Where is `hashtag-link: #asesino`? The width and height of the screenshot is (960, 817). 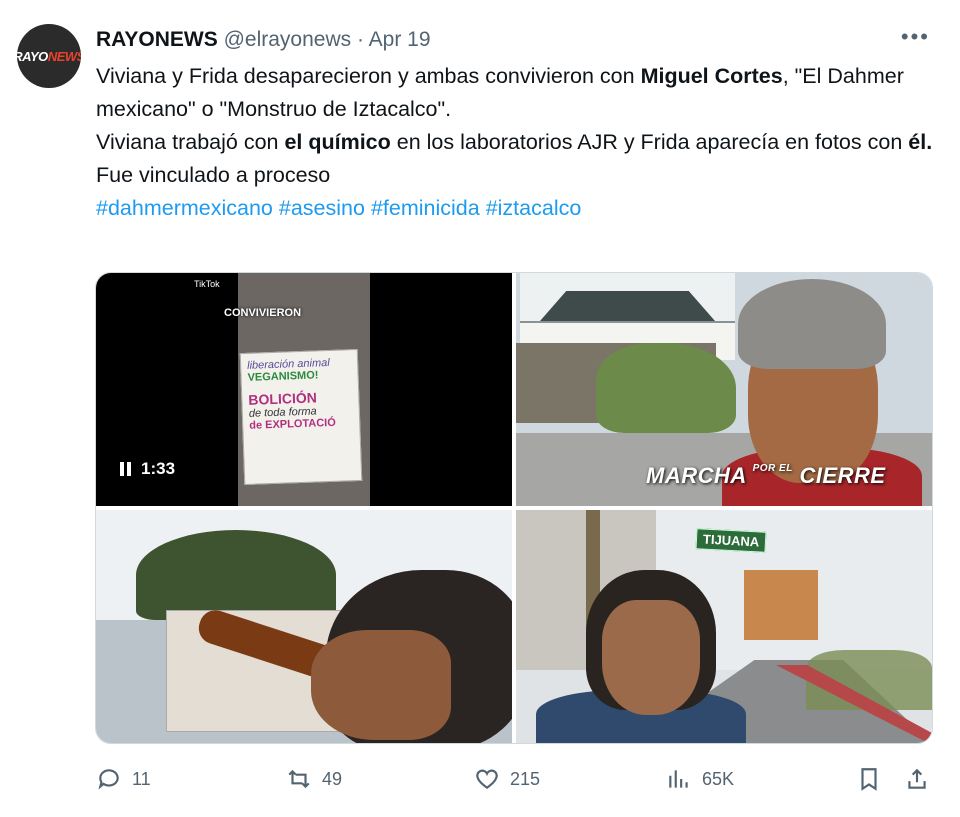 hashtag-link: #asesino is located at coordinates (322, 208).